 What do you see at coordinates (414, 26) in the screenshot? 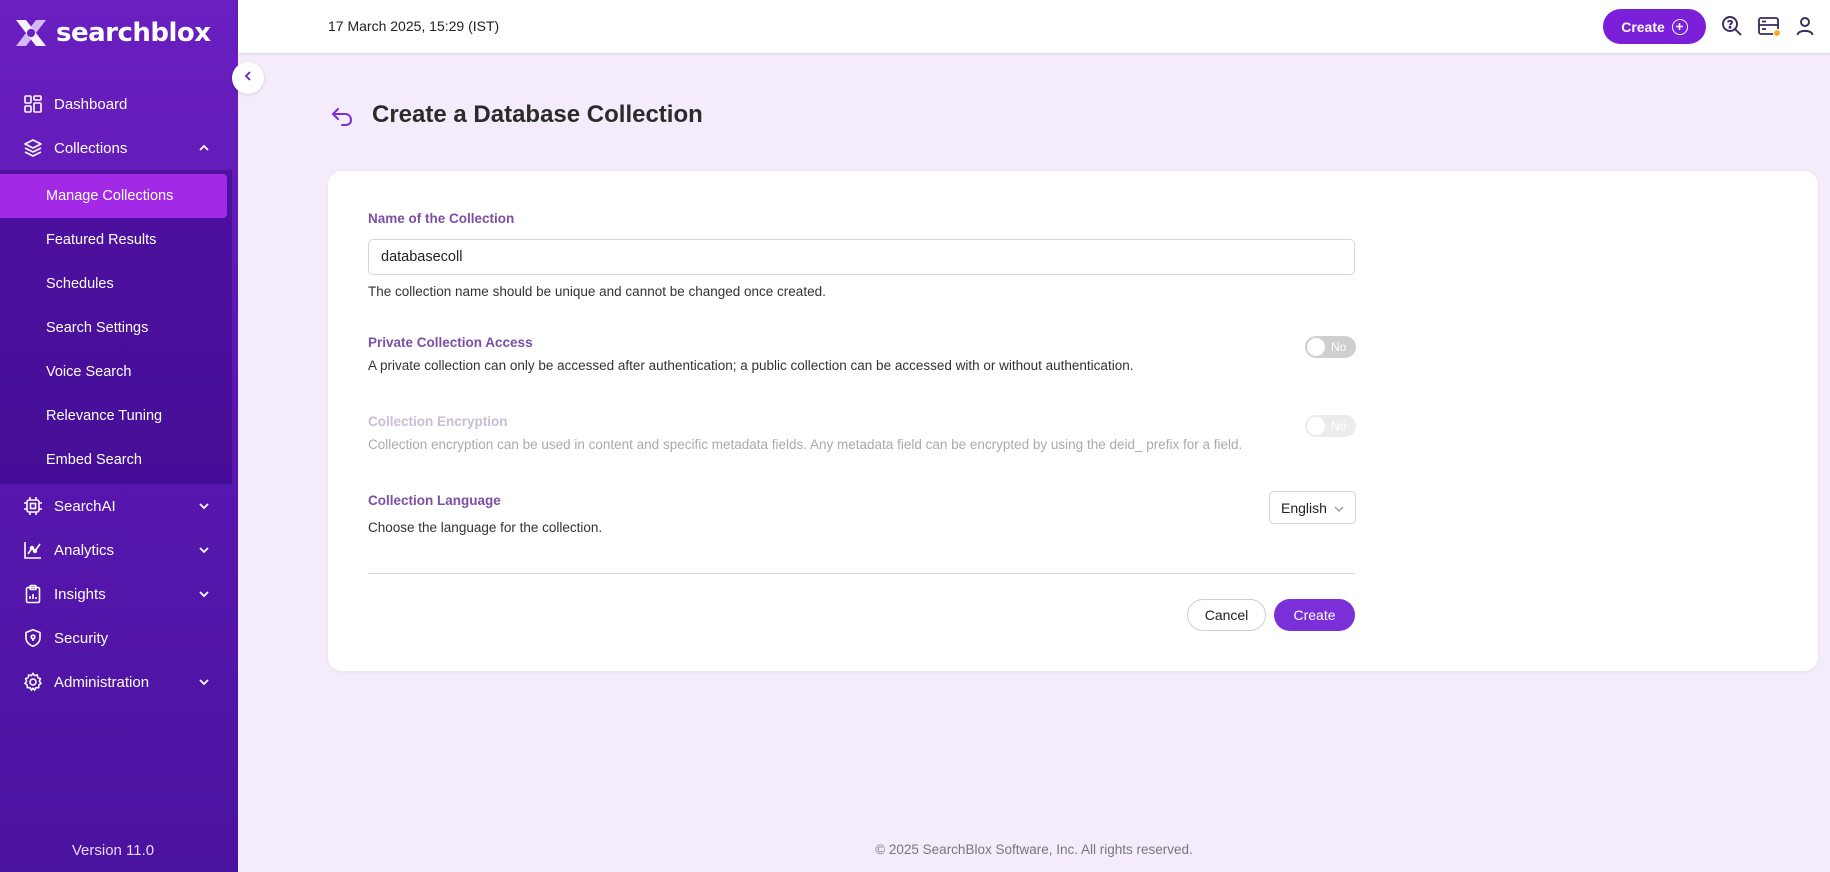
I see `current-datetime: 17 March 2025, 15:29 (IST)` at bounding box center [414, 26].